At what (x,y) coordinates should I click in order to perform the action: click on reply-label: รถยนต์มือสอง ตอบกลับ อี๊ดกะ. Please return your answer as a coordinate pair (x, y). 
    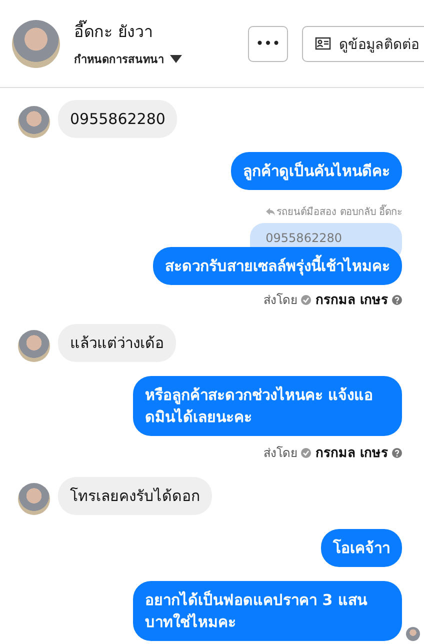
    Looking at the image, I should click on (339, 211).